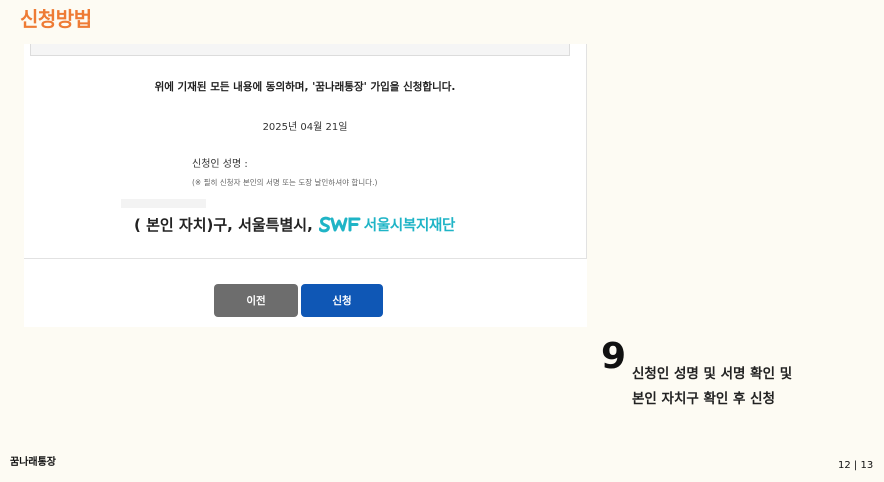  Describe the element at coordinates (305, 87) in the screenshot. I see `consent-statement: 위에 기재된 모든 내용에 동의하며, '꿈나래통장' 가입을 신청합니다.` at that location.